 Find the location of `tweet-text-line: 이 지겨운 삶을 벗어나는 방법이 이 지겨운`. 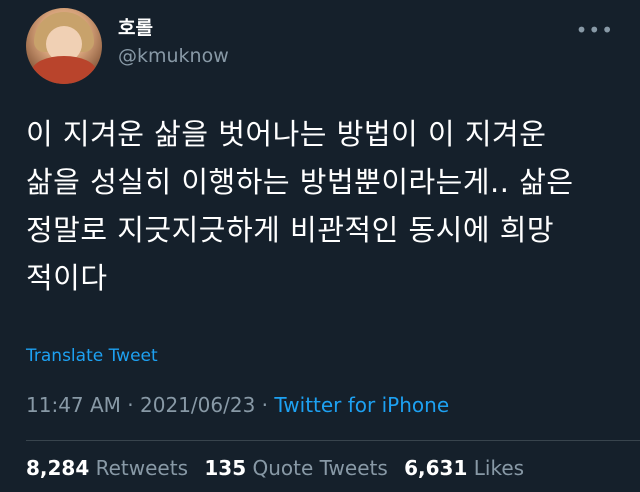

tweet-text-line: 이 지겨운 삶을 벗어나는 방법이 이 지겨운 is located at coordinates (286, 134).